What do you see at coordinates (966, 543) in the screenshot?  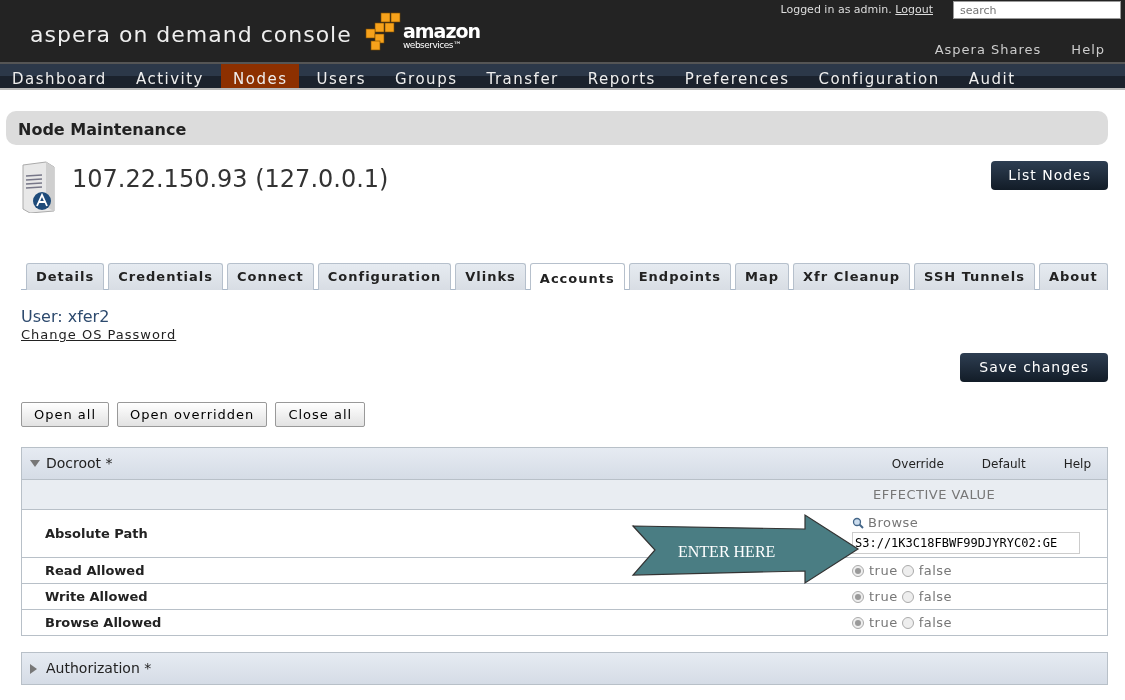 I see `path-field: S3://1K3C18FBWF99DJYRYC02:GE` at bounding box center [966, 543].